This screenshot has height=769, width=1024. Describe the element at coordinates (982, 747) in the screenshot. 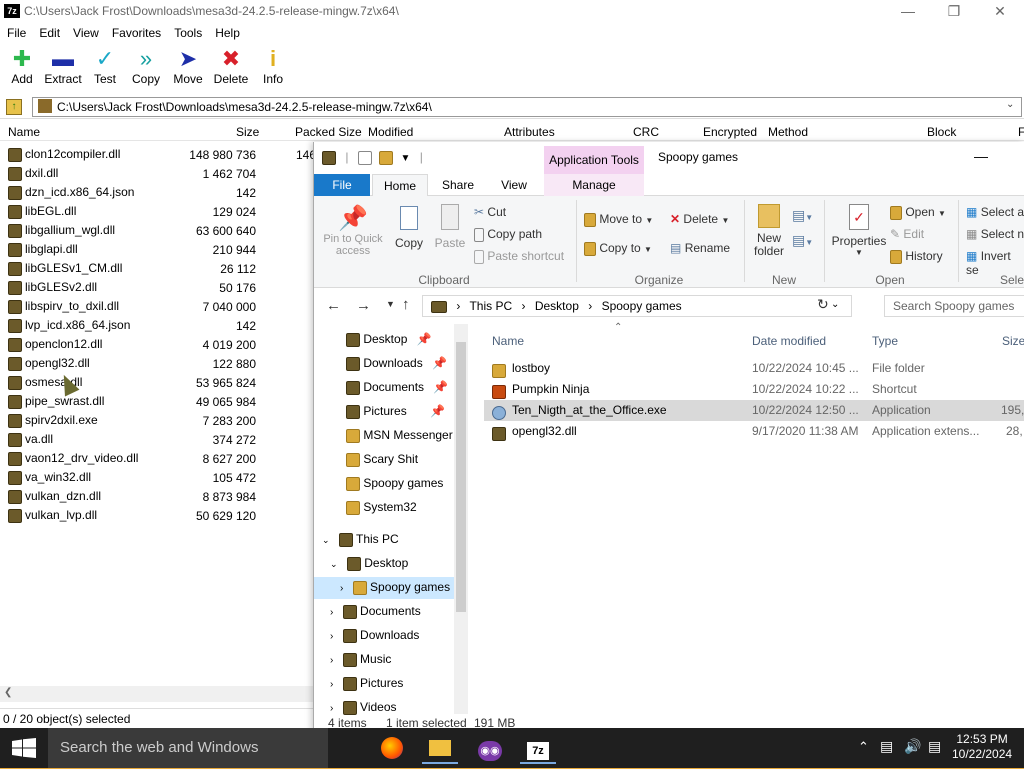

I see `system-clock: 12:53 PM 10/22/2024` at that location.